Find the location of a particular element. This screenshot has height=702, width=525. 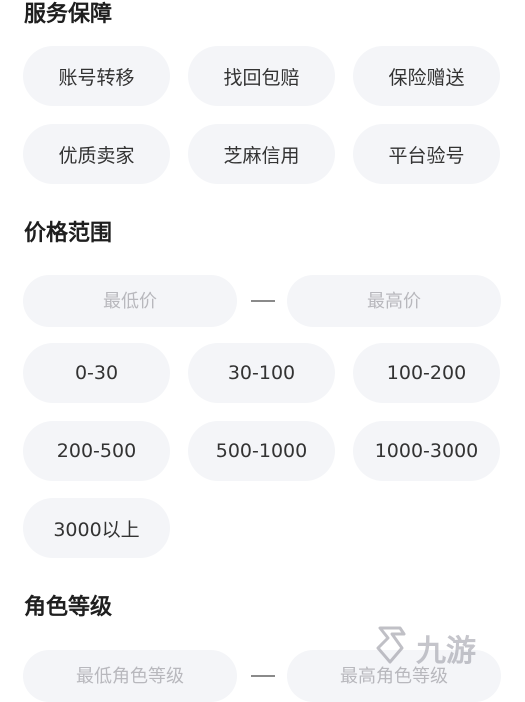

level-section-title: 角色等级 is located at coordinates (68, 607).